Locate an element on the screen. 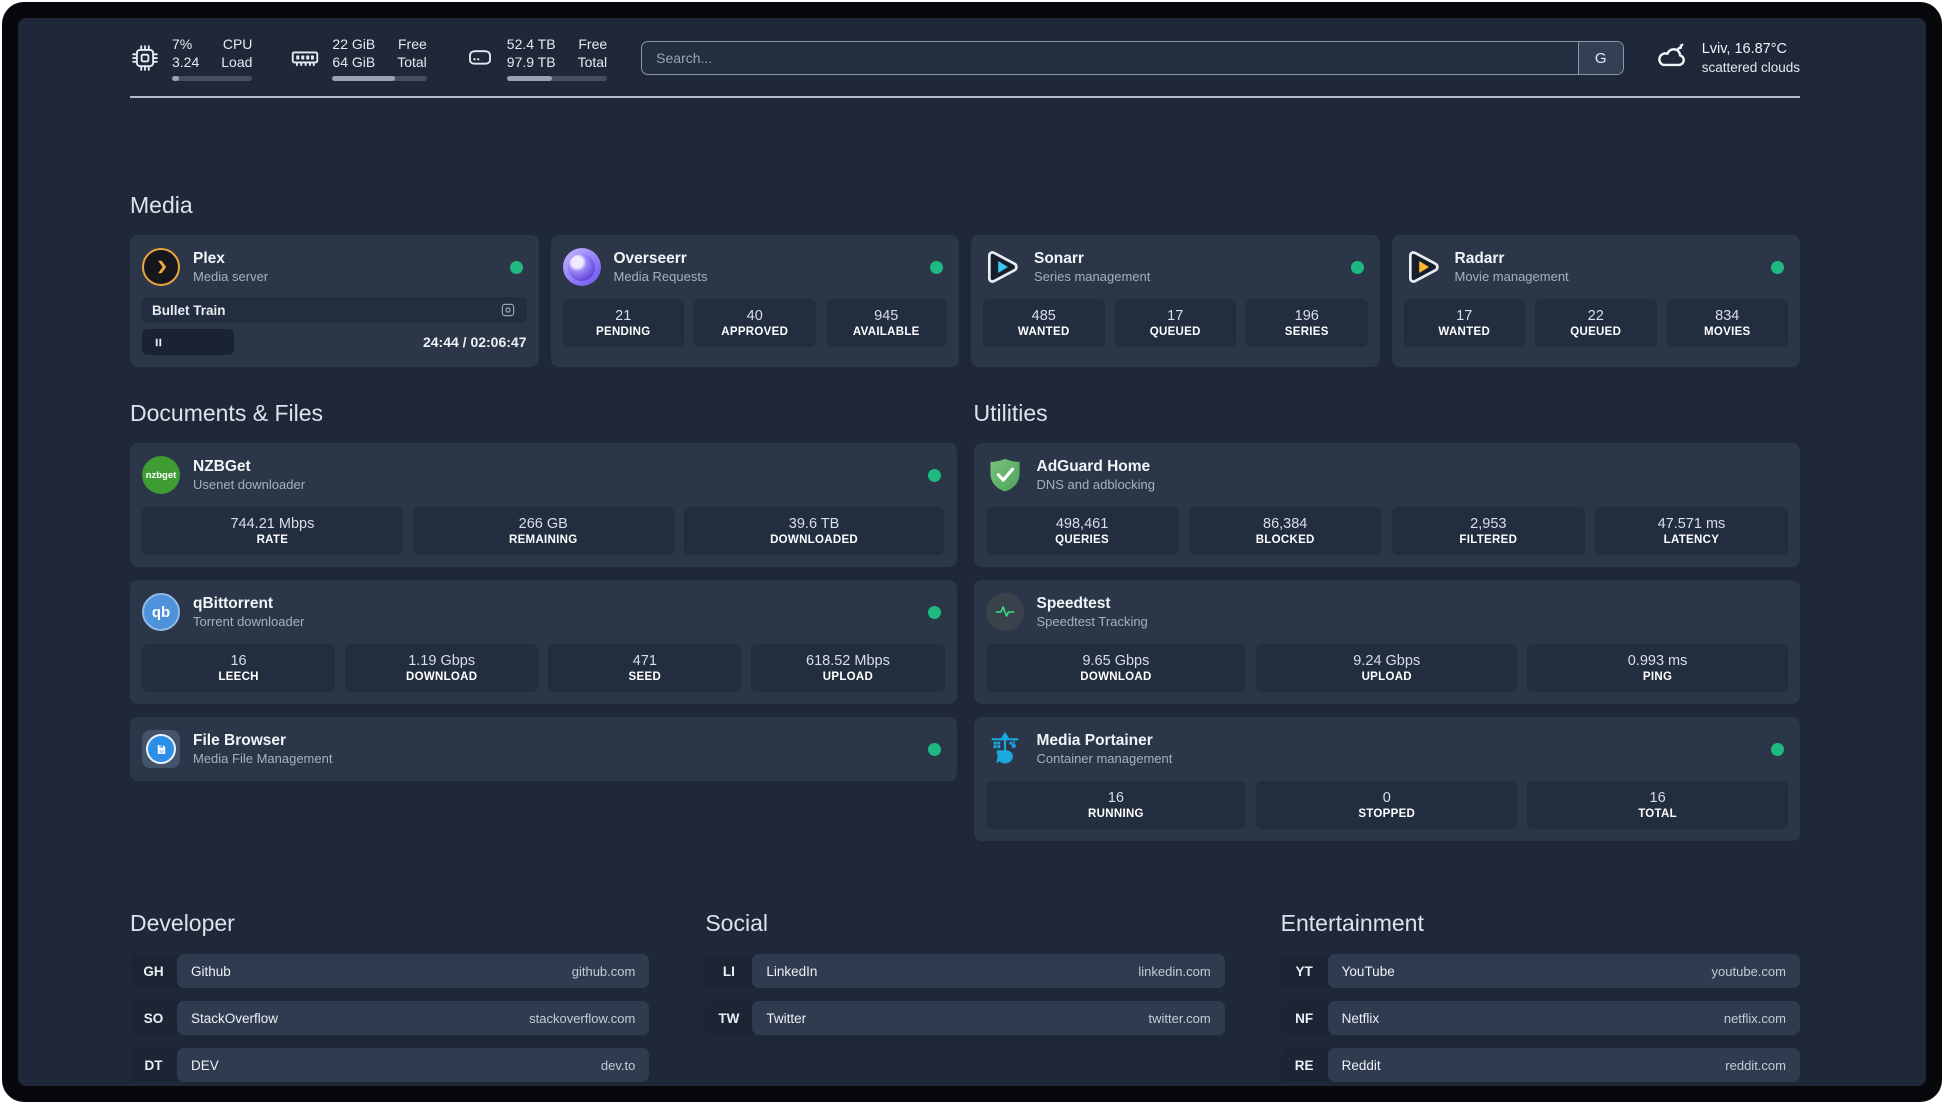  stat-value: 485 is located at coordinates (1043, 316).